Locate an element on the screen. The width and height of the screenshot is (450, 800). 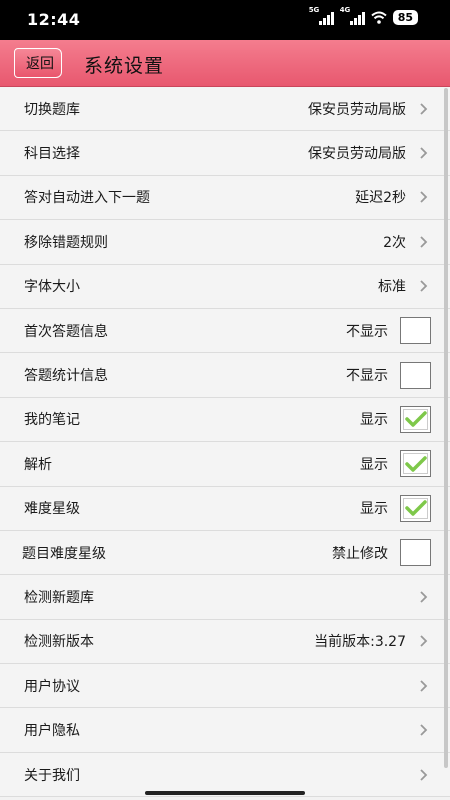
status-bar: 12:44 5G 4G 85 is located at coordinates (225, 20).